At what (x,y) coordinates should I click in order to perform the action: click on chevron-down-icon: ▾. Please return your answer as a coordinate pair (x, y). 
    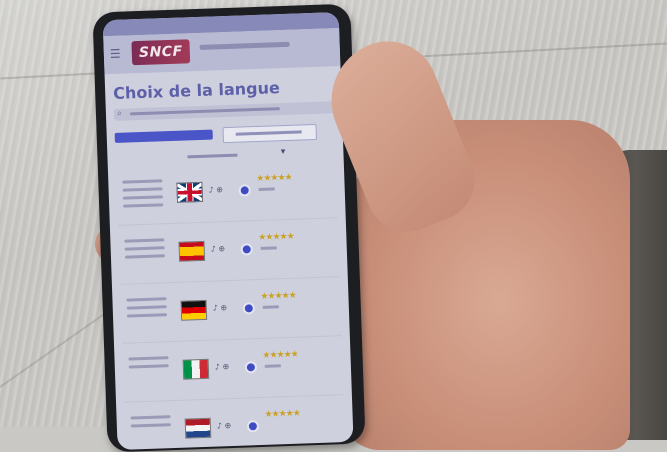
    Looking at the image, I should click on (283, 152).